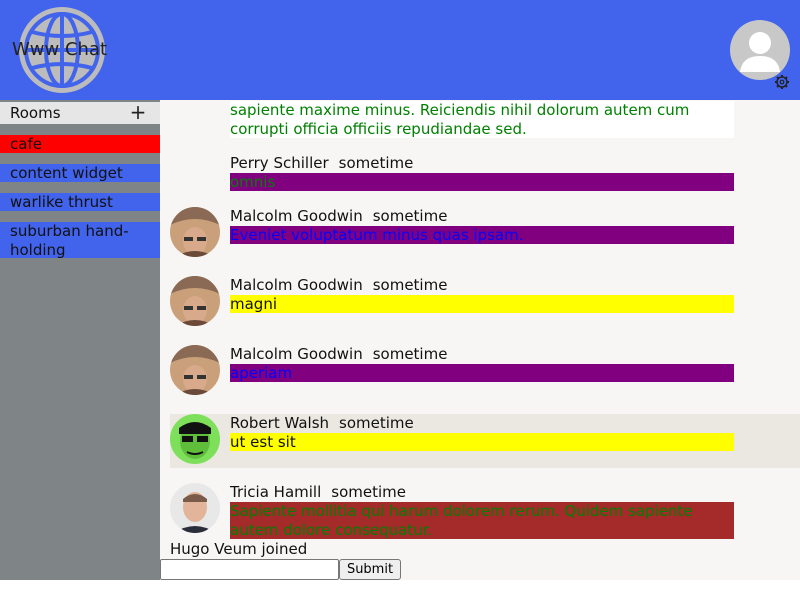 The width and height of the screenshot is (800, 600). Describe the element at coordinates (249, 569) in the screenshot. I see `message-input` at that location.